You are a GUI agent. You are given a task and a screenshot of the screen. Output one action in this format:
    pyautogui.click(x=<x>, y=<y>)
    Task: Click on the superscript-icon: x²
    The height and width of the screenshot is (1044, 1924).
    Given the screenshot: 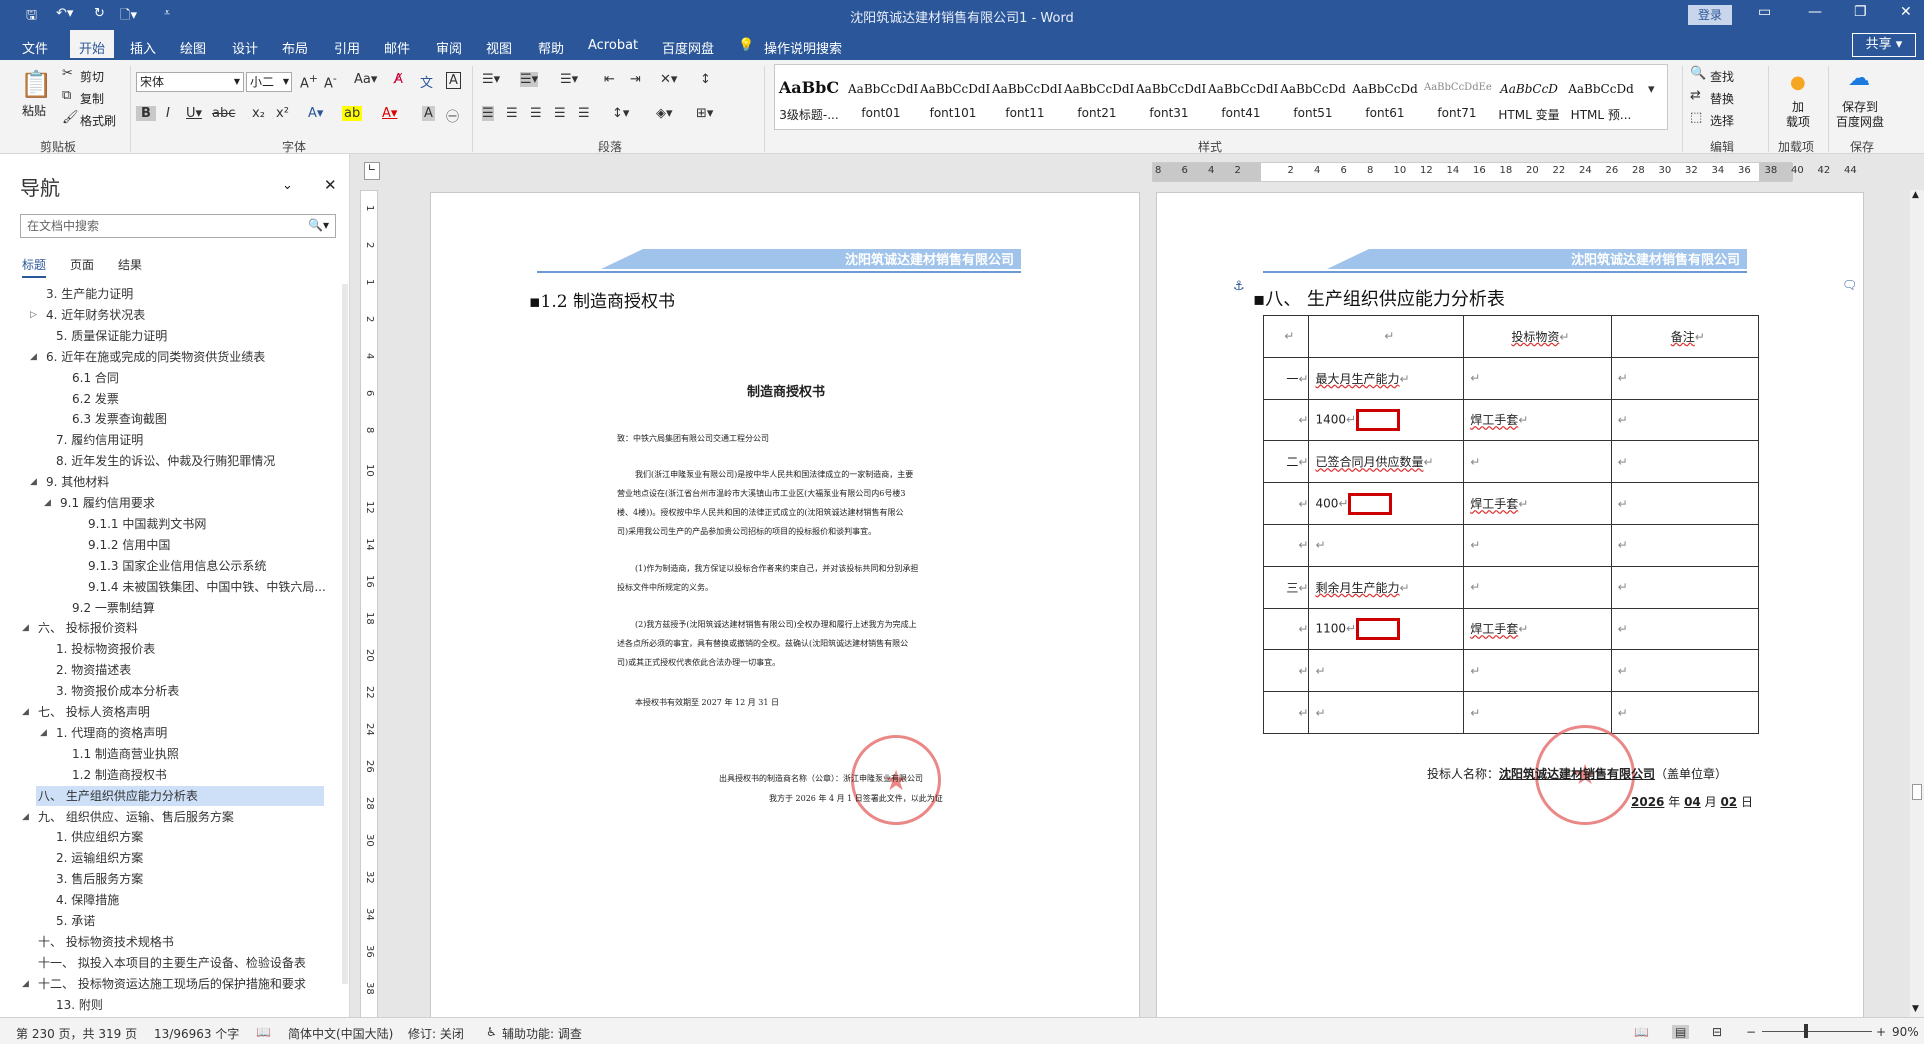 What is the action you would take?
    pyautogui.click(x=282, y=113)
    